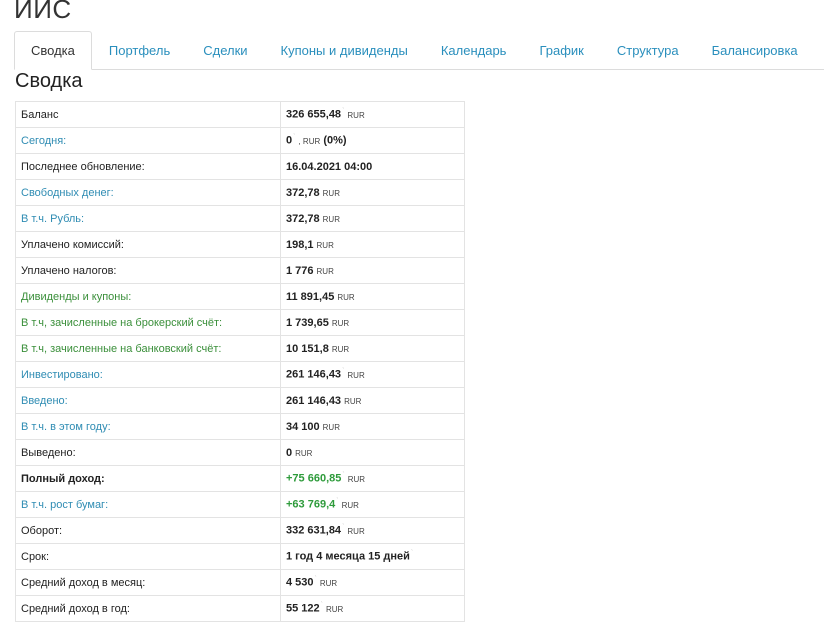 The width and height of the screenshot is (824, 622). Describe the element at coordinates (474, 50) in the screenshot. I see `tab-calendar: Календарь` at that location.